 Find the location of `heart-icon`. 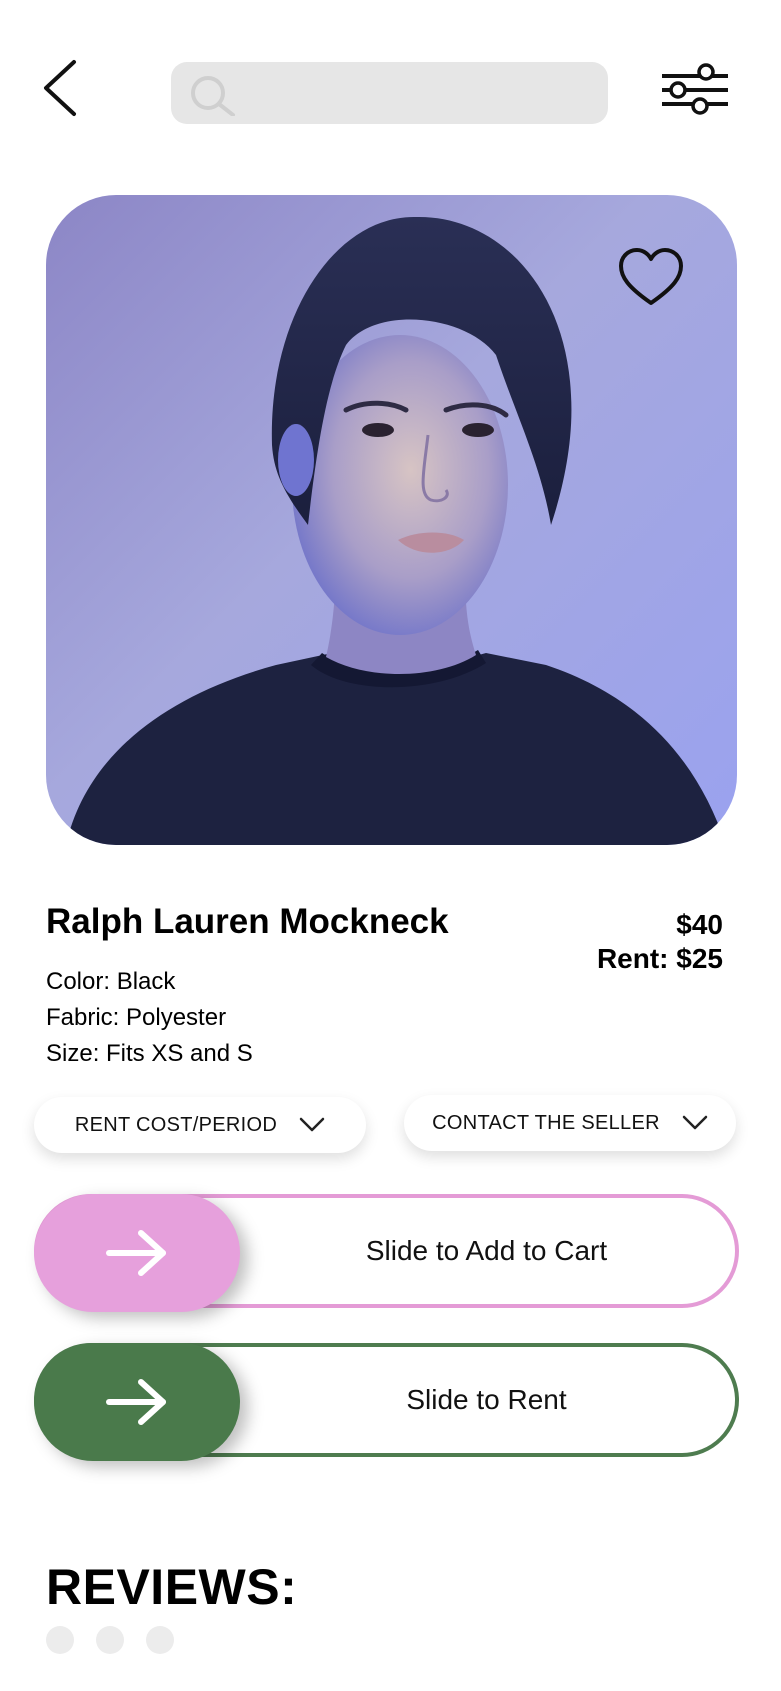

heart-icon is located at coordinates (651, 276).